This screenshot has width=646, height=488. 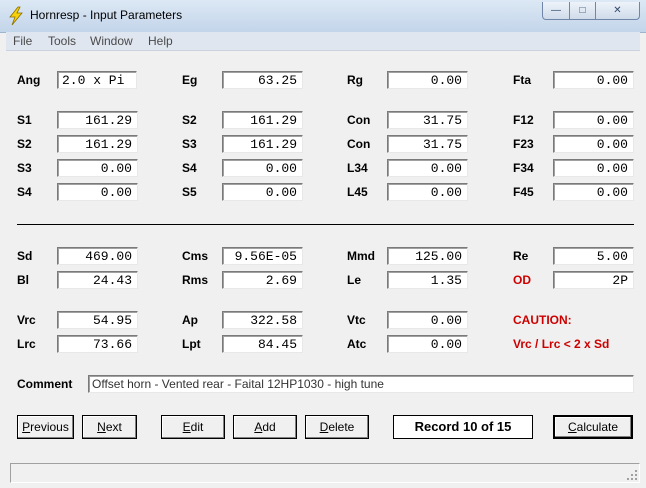 I want to click on lightning-bolt-icon, so click(x=16, y=16).